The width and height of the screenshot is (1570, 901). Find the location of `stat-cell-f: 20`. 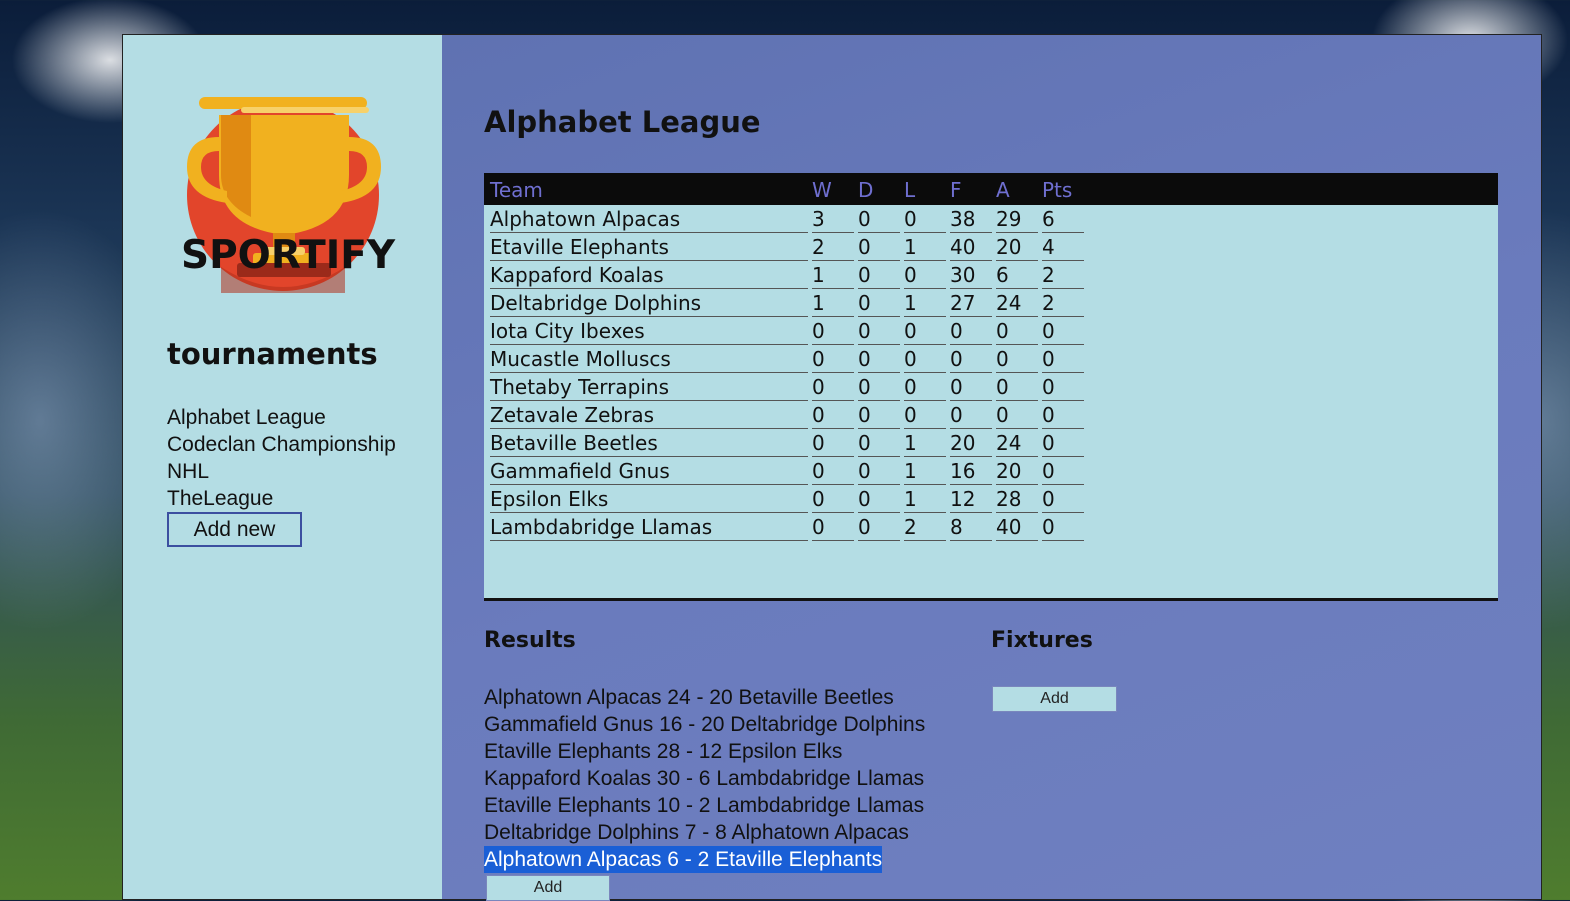

stat-cell-f: 20 is located at coordinates (971, 443).